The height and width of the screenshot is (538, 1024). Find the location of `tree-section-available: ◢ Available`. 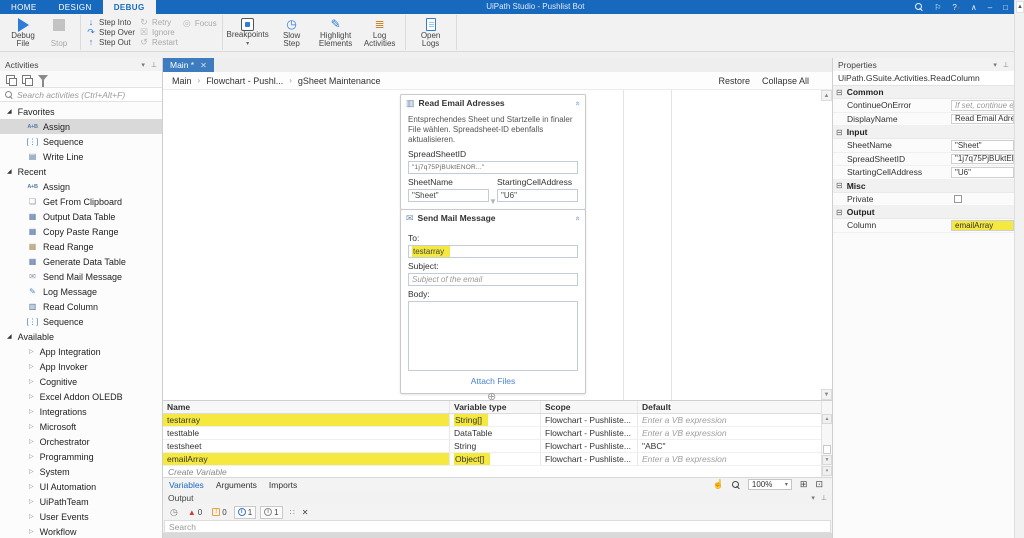

tree-section-available: ◢ Available is located at coordinates (81, 336).